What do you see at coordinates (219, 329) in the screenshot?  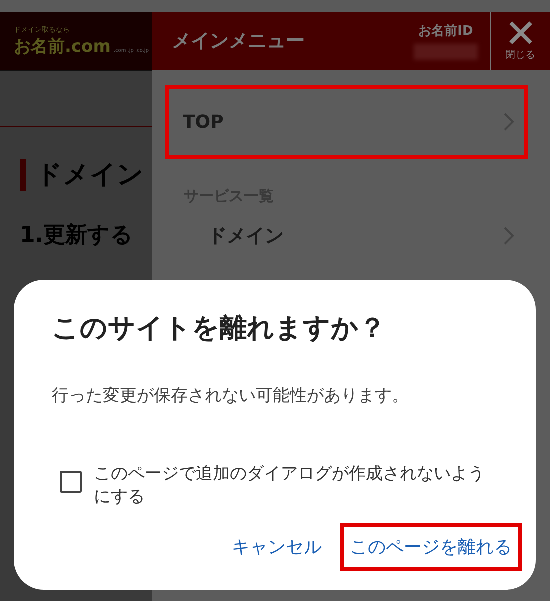 I see `dialog-title: このサイトを離れますか？` at bounding box center [219, 329].